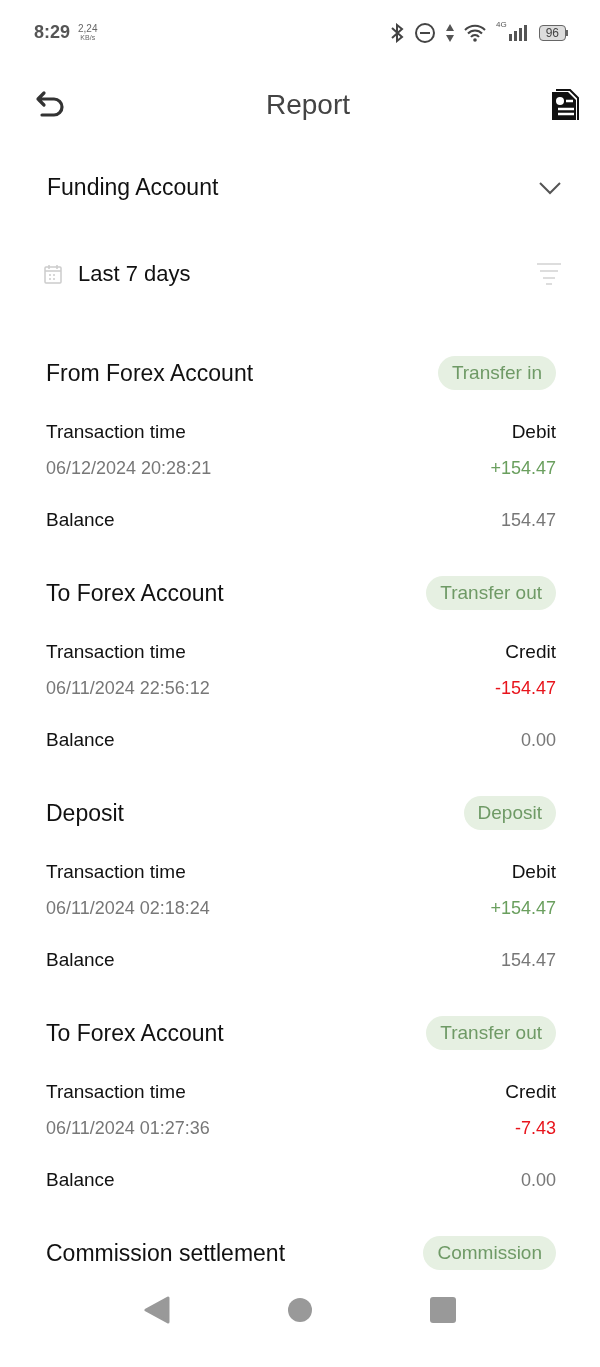 The height and width of the screenshot is (1367, 600). What do you see at coordinates (565, 105) in the screenshot?
I see `document-icon` at bounding box center [565, 105].